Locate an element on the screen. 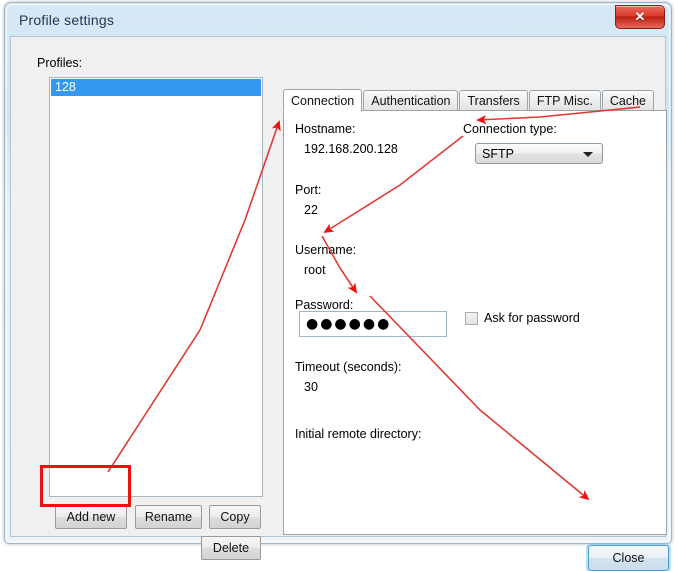 The width and height of the screenshot is (678, 571). port-label: Port: is located at coordinates (308, 190).